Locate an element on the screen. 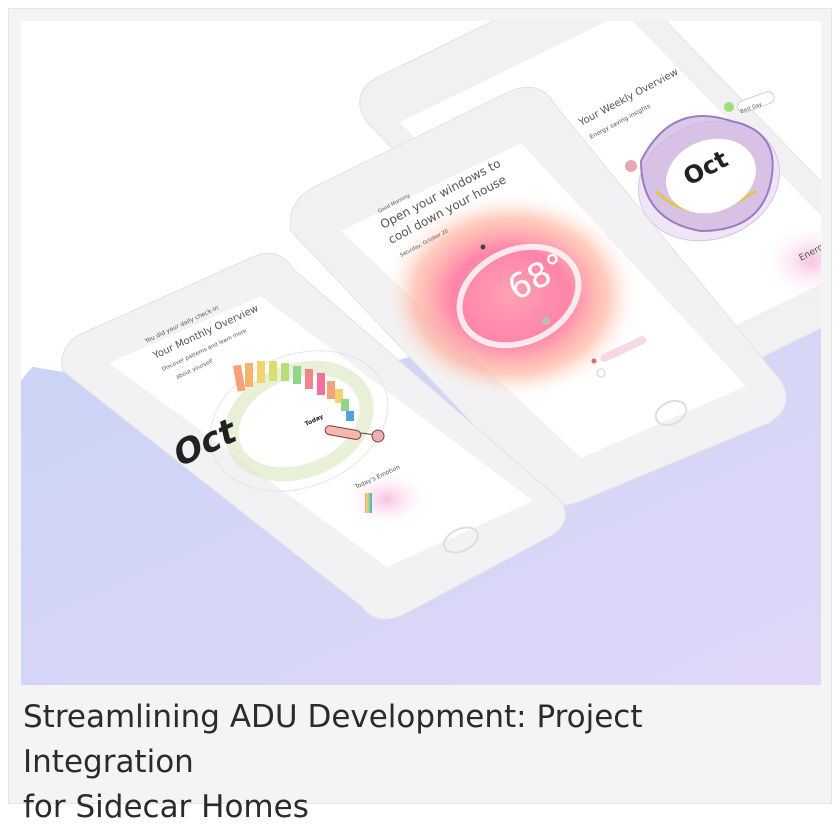  today-marker is located at coordinates (378, 436).